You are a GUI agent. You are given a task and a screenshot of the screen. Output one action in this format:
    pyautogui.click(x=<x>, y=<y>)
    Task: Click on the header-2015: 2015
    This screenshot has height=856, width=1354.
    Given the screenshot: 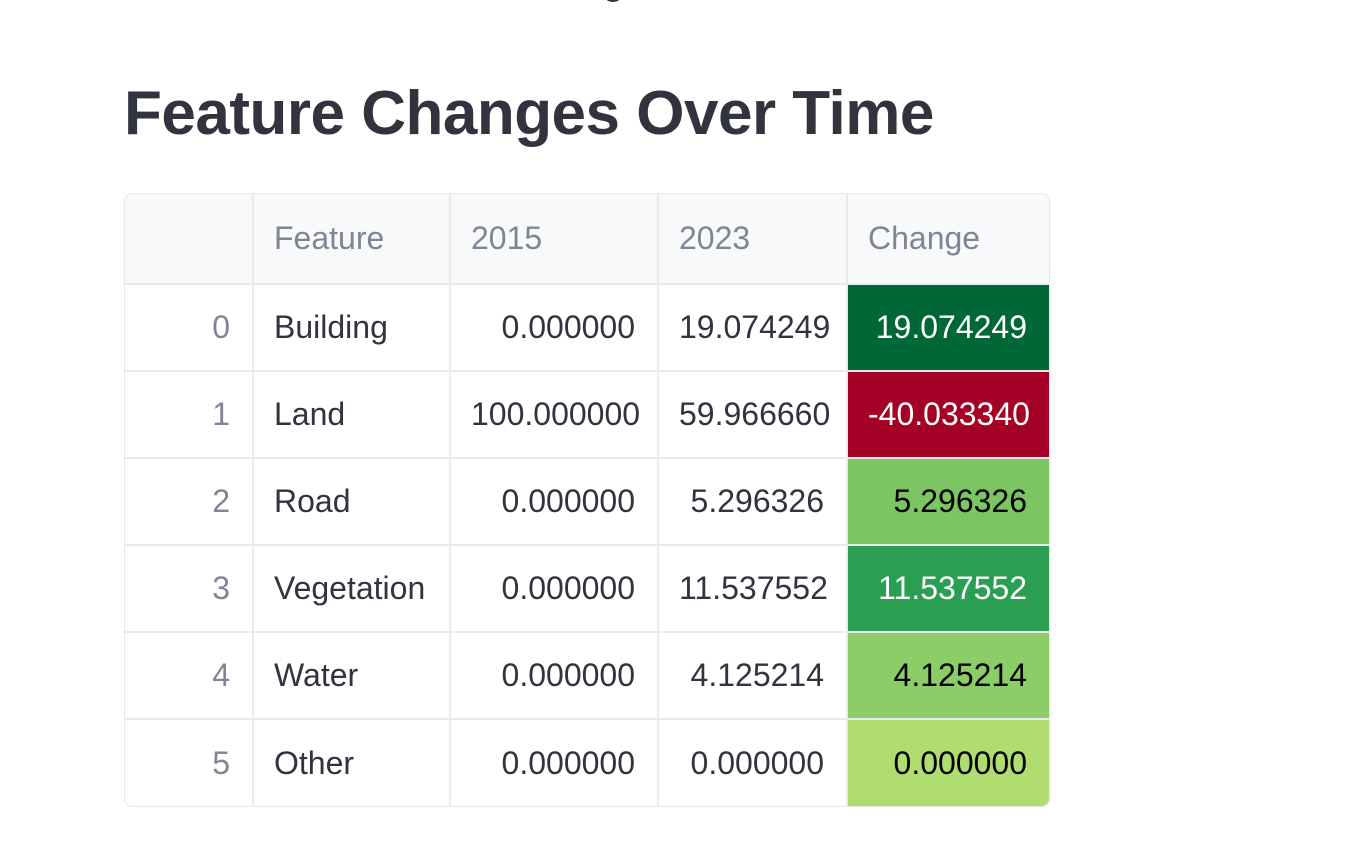 What is the action you would take?
    pyautogui.click(x=554, y=239)
    